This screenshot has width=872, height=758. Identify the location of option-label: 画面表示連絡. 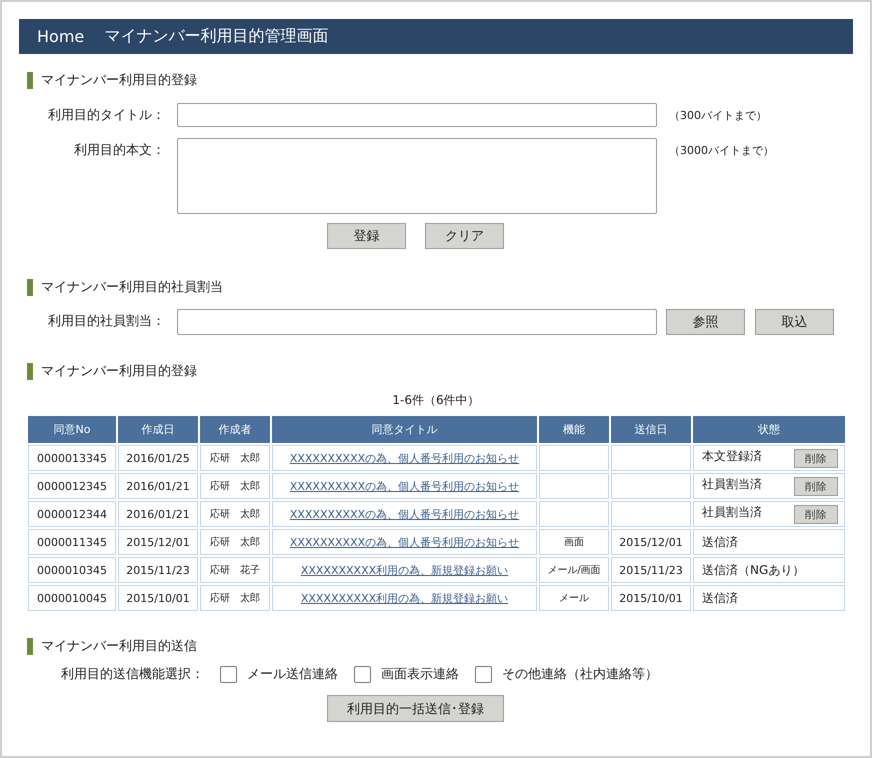
(420, 674).